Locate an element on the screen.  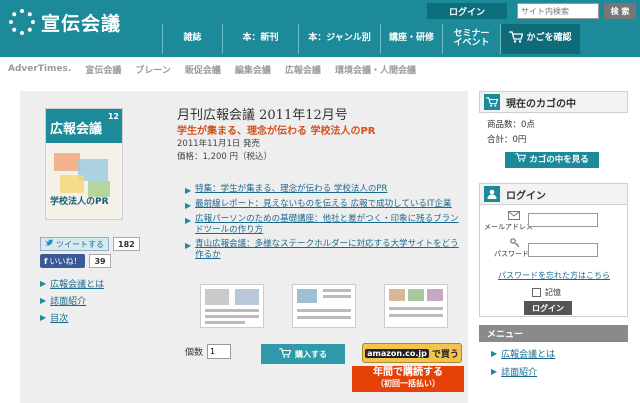
quantity-row: 個数 is located at coordinates (208, 351).